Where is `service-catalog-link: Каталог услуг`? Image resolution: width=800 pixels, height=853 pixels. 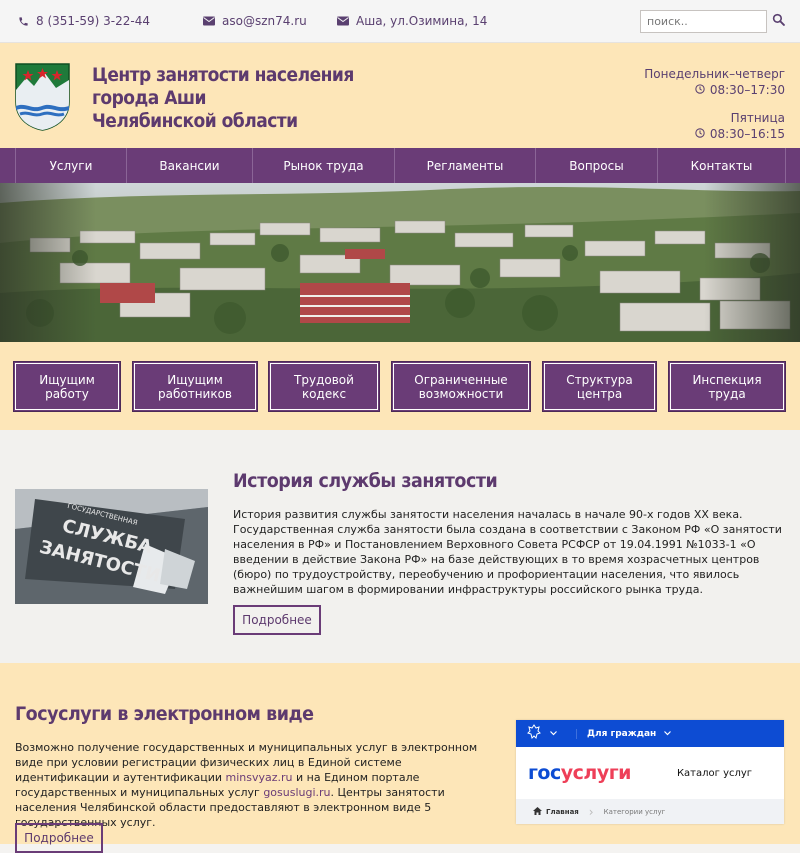
service-catalog-link: Каталог услуг is located at coordinates (714, 773).